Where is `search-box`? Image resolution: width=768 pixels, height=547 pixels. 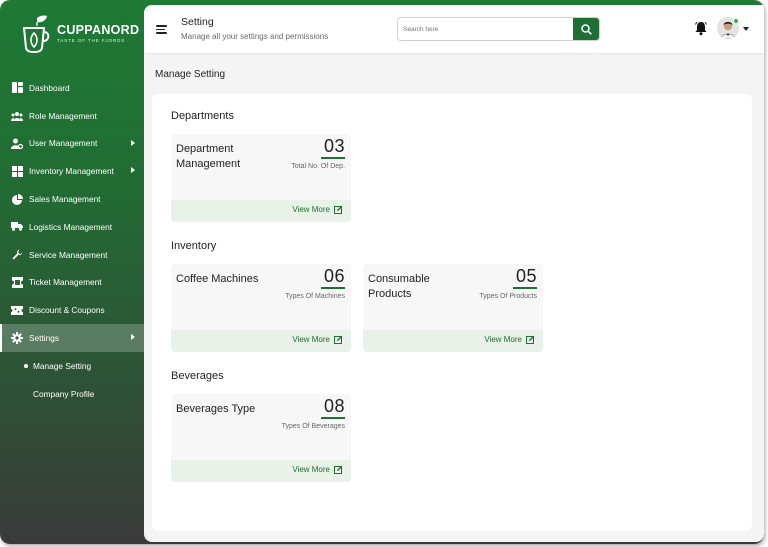
search-box is located at coordinates (498, 29).